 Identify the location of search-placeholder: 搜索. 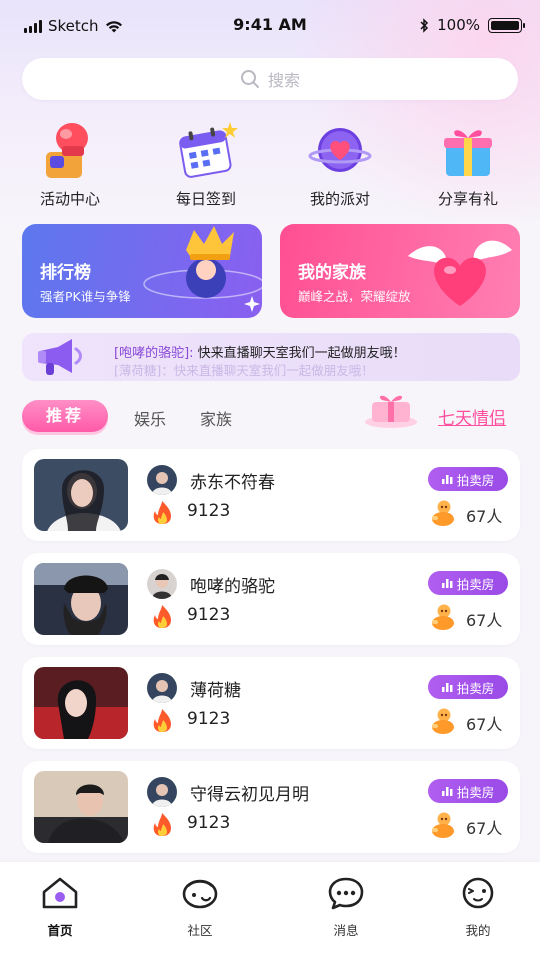
(283, 80).